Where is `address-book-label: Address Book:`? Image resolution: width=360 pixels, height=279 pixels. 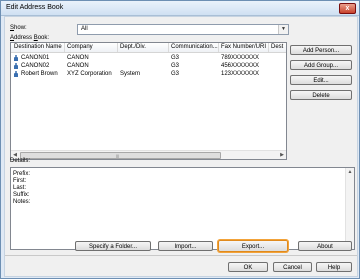 address-book-label: Address Book: is located at coordinates (30, 38).